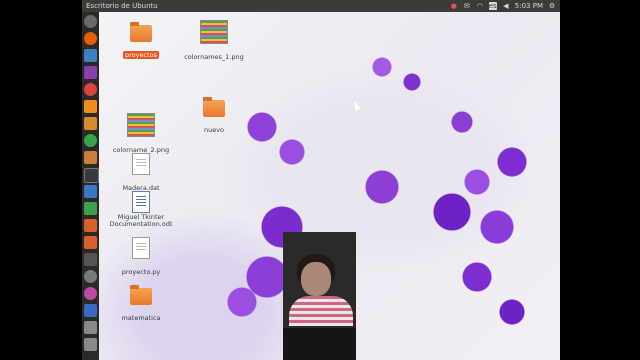 The width and height of the screenshot is (640, 360). I want to click on writer-document-icon, so click(141, 202).